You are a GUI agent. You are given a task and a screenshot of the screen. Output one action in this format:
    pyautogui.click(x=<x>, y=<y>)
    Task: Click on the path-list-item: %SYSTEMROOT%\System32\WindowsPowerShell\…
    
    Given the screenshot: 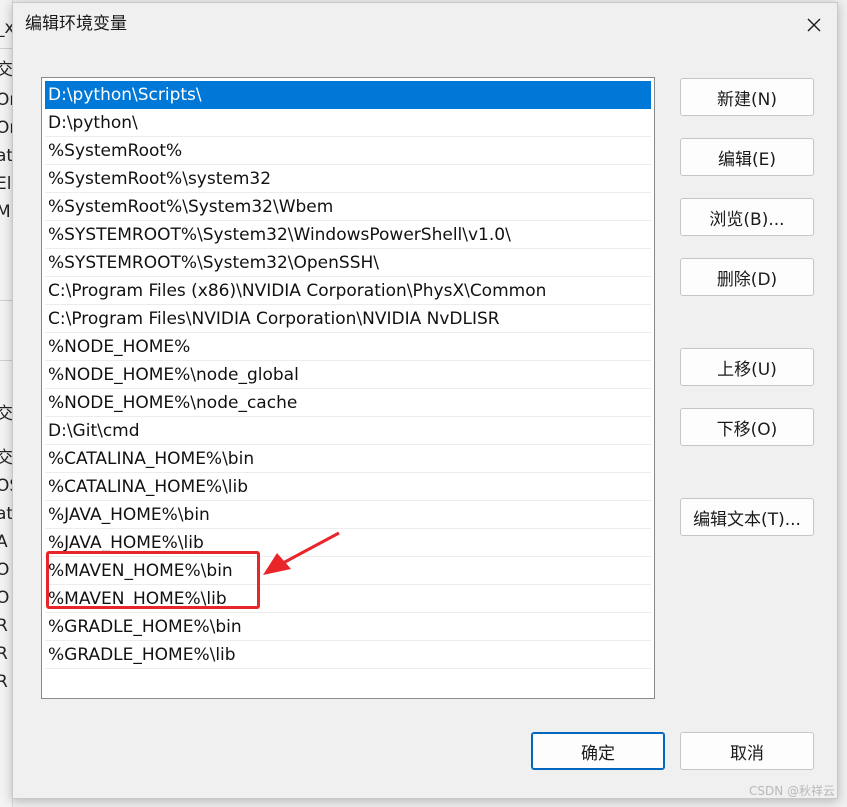 What is the action you would take?
    pyautogui.click(x=348, y=235)
    